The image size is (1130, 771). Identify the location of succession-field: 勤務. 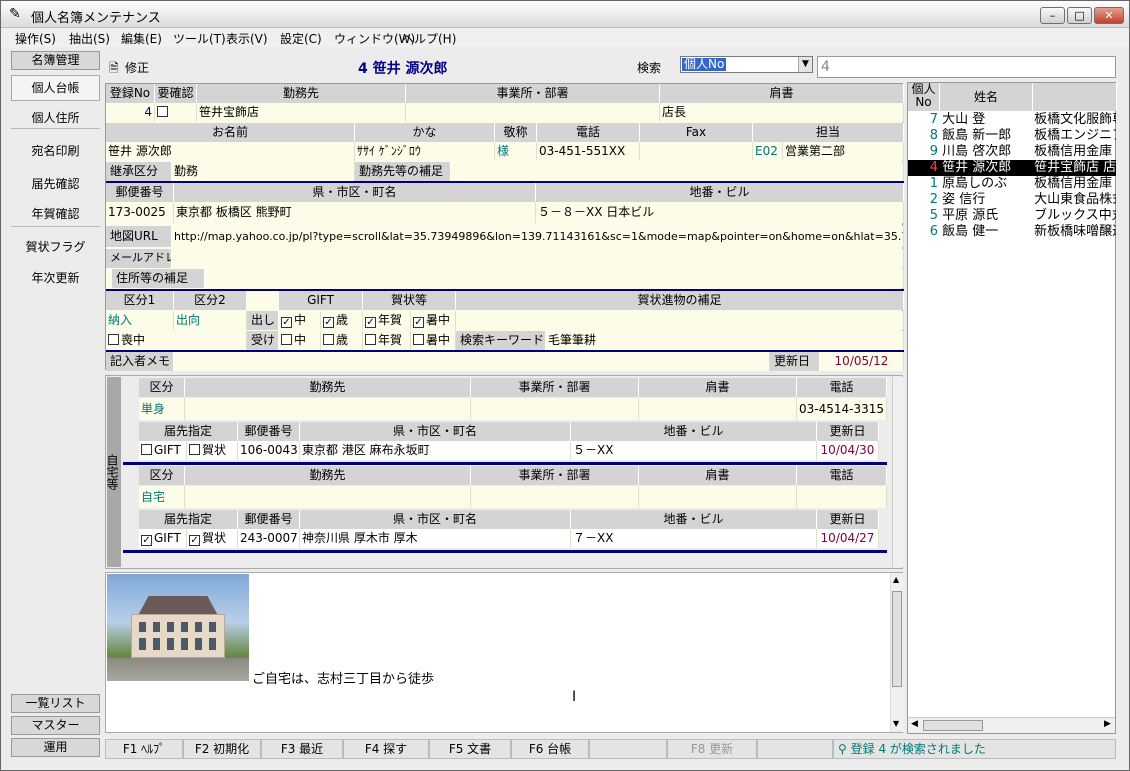
(263, 171).